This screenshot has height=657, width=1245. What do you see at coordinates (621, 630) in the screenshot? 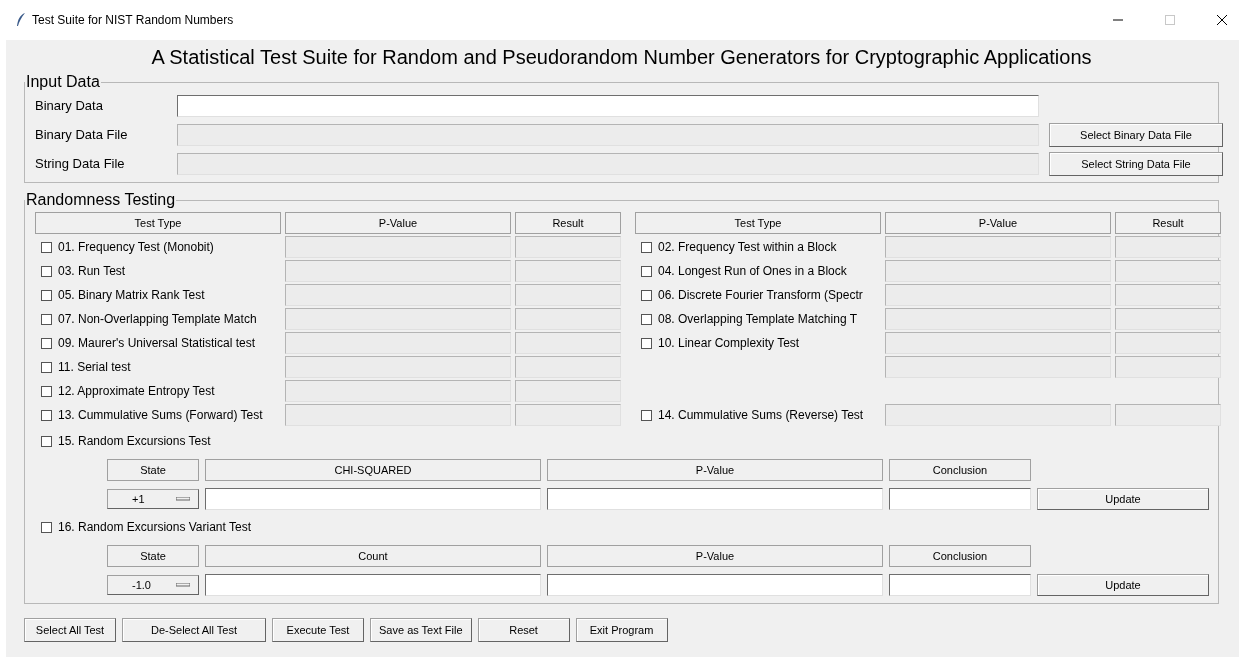
I see `action-button: Exit Program` at bounding box center [621, 630].